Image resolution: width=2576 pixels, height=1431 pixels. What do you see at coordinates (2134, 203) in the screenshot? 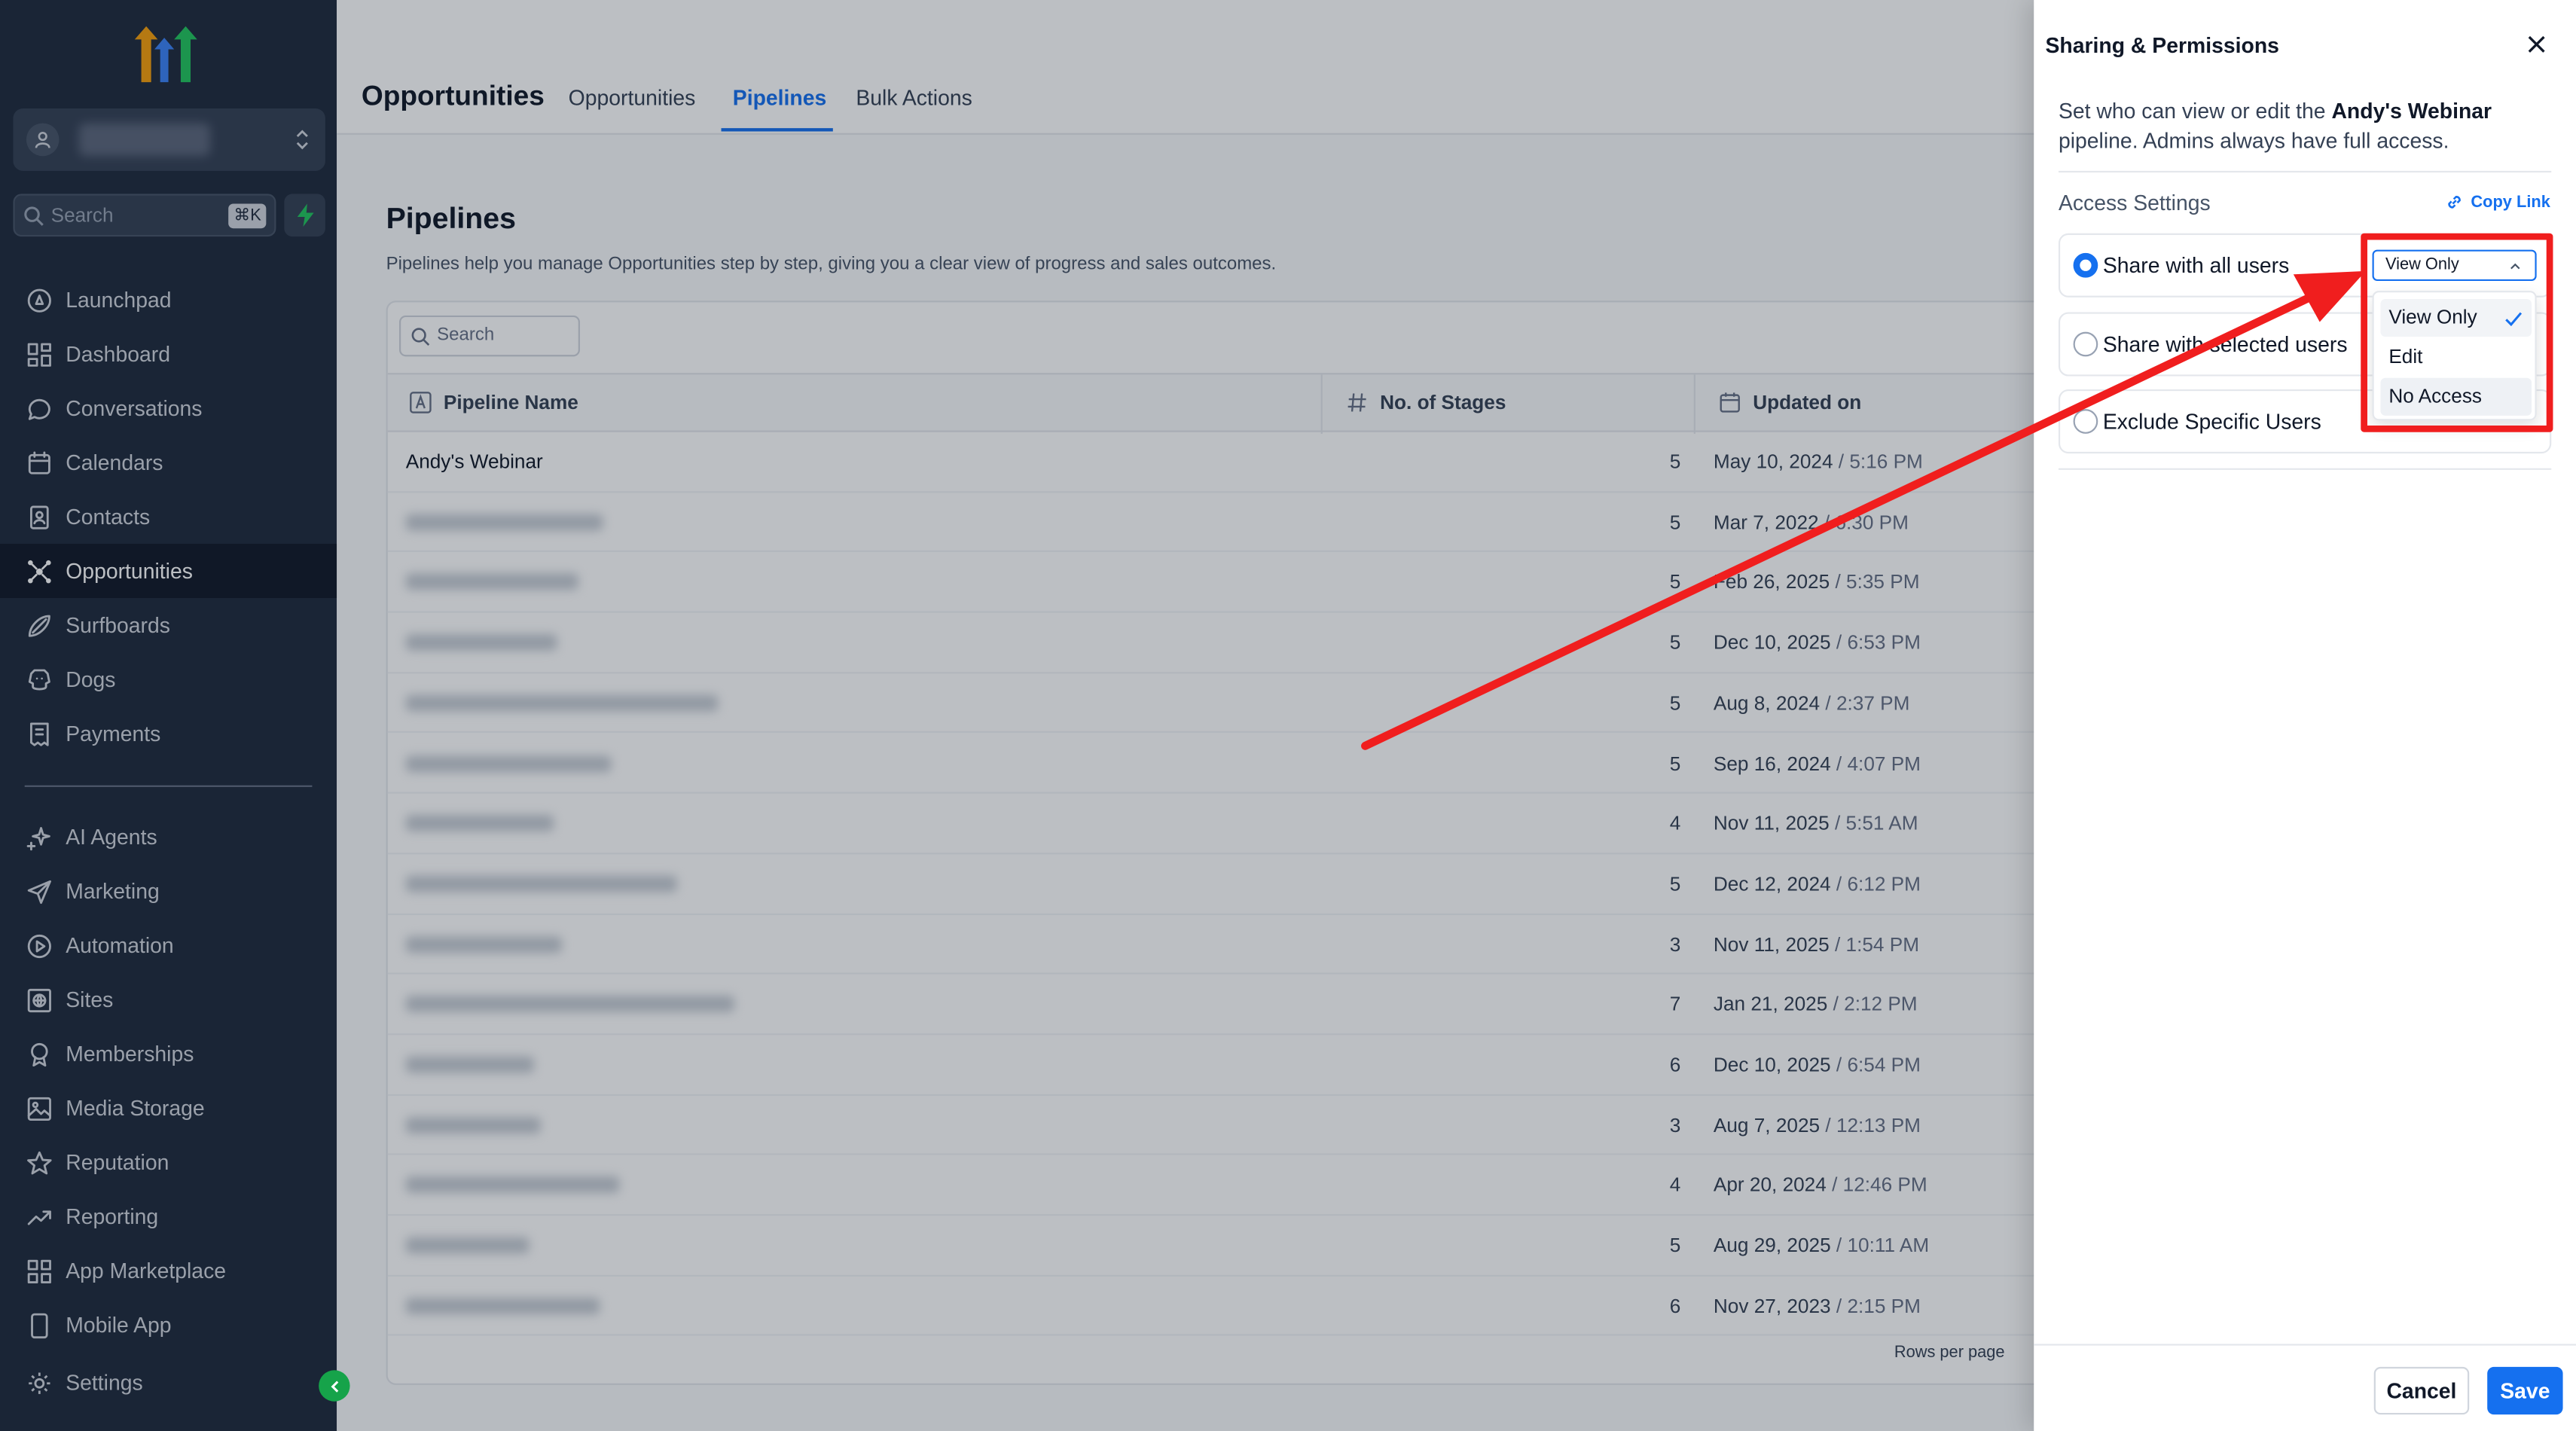
I see `access-settings-label: Access Settings` at bounding box center [2134, 203].